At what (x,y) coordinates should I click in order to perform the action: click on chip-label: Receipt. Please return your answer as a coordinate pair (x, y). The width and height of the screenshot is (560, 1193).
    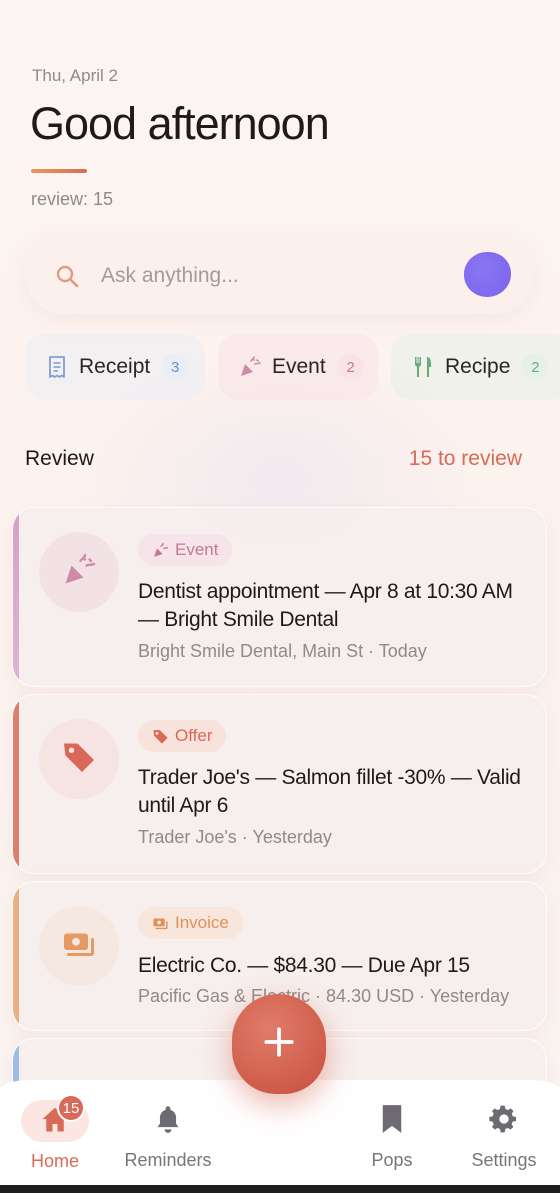
    Looking at the image, I should click on (115, 366).